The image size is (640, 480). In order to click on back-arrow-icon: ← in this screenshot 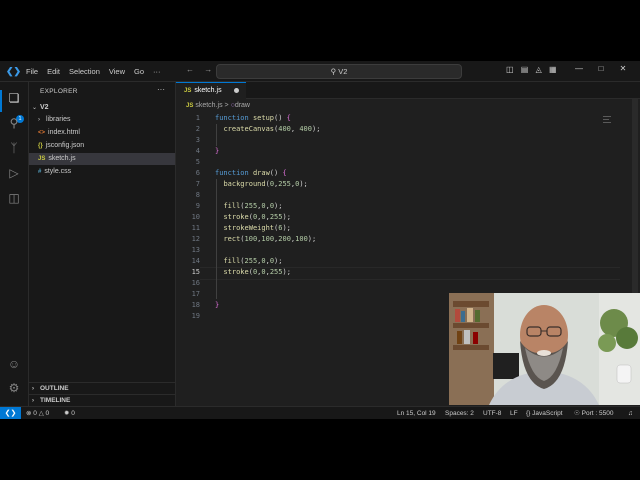, I will do `click(190, 69)`.